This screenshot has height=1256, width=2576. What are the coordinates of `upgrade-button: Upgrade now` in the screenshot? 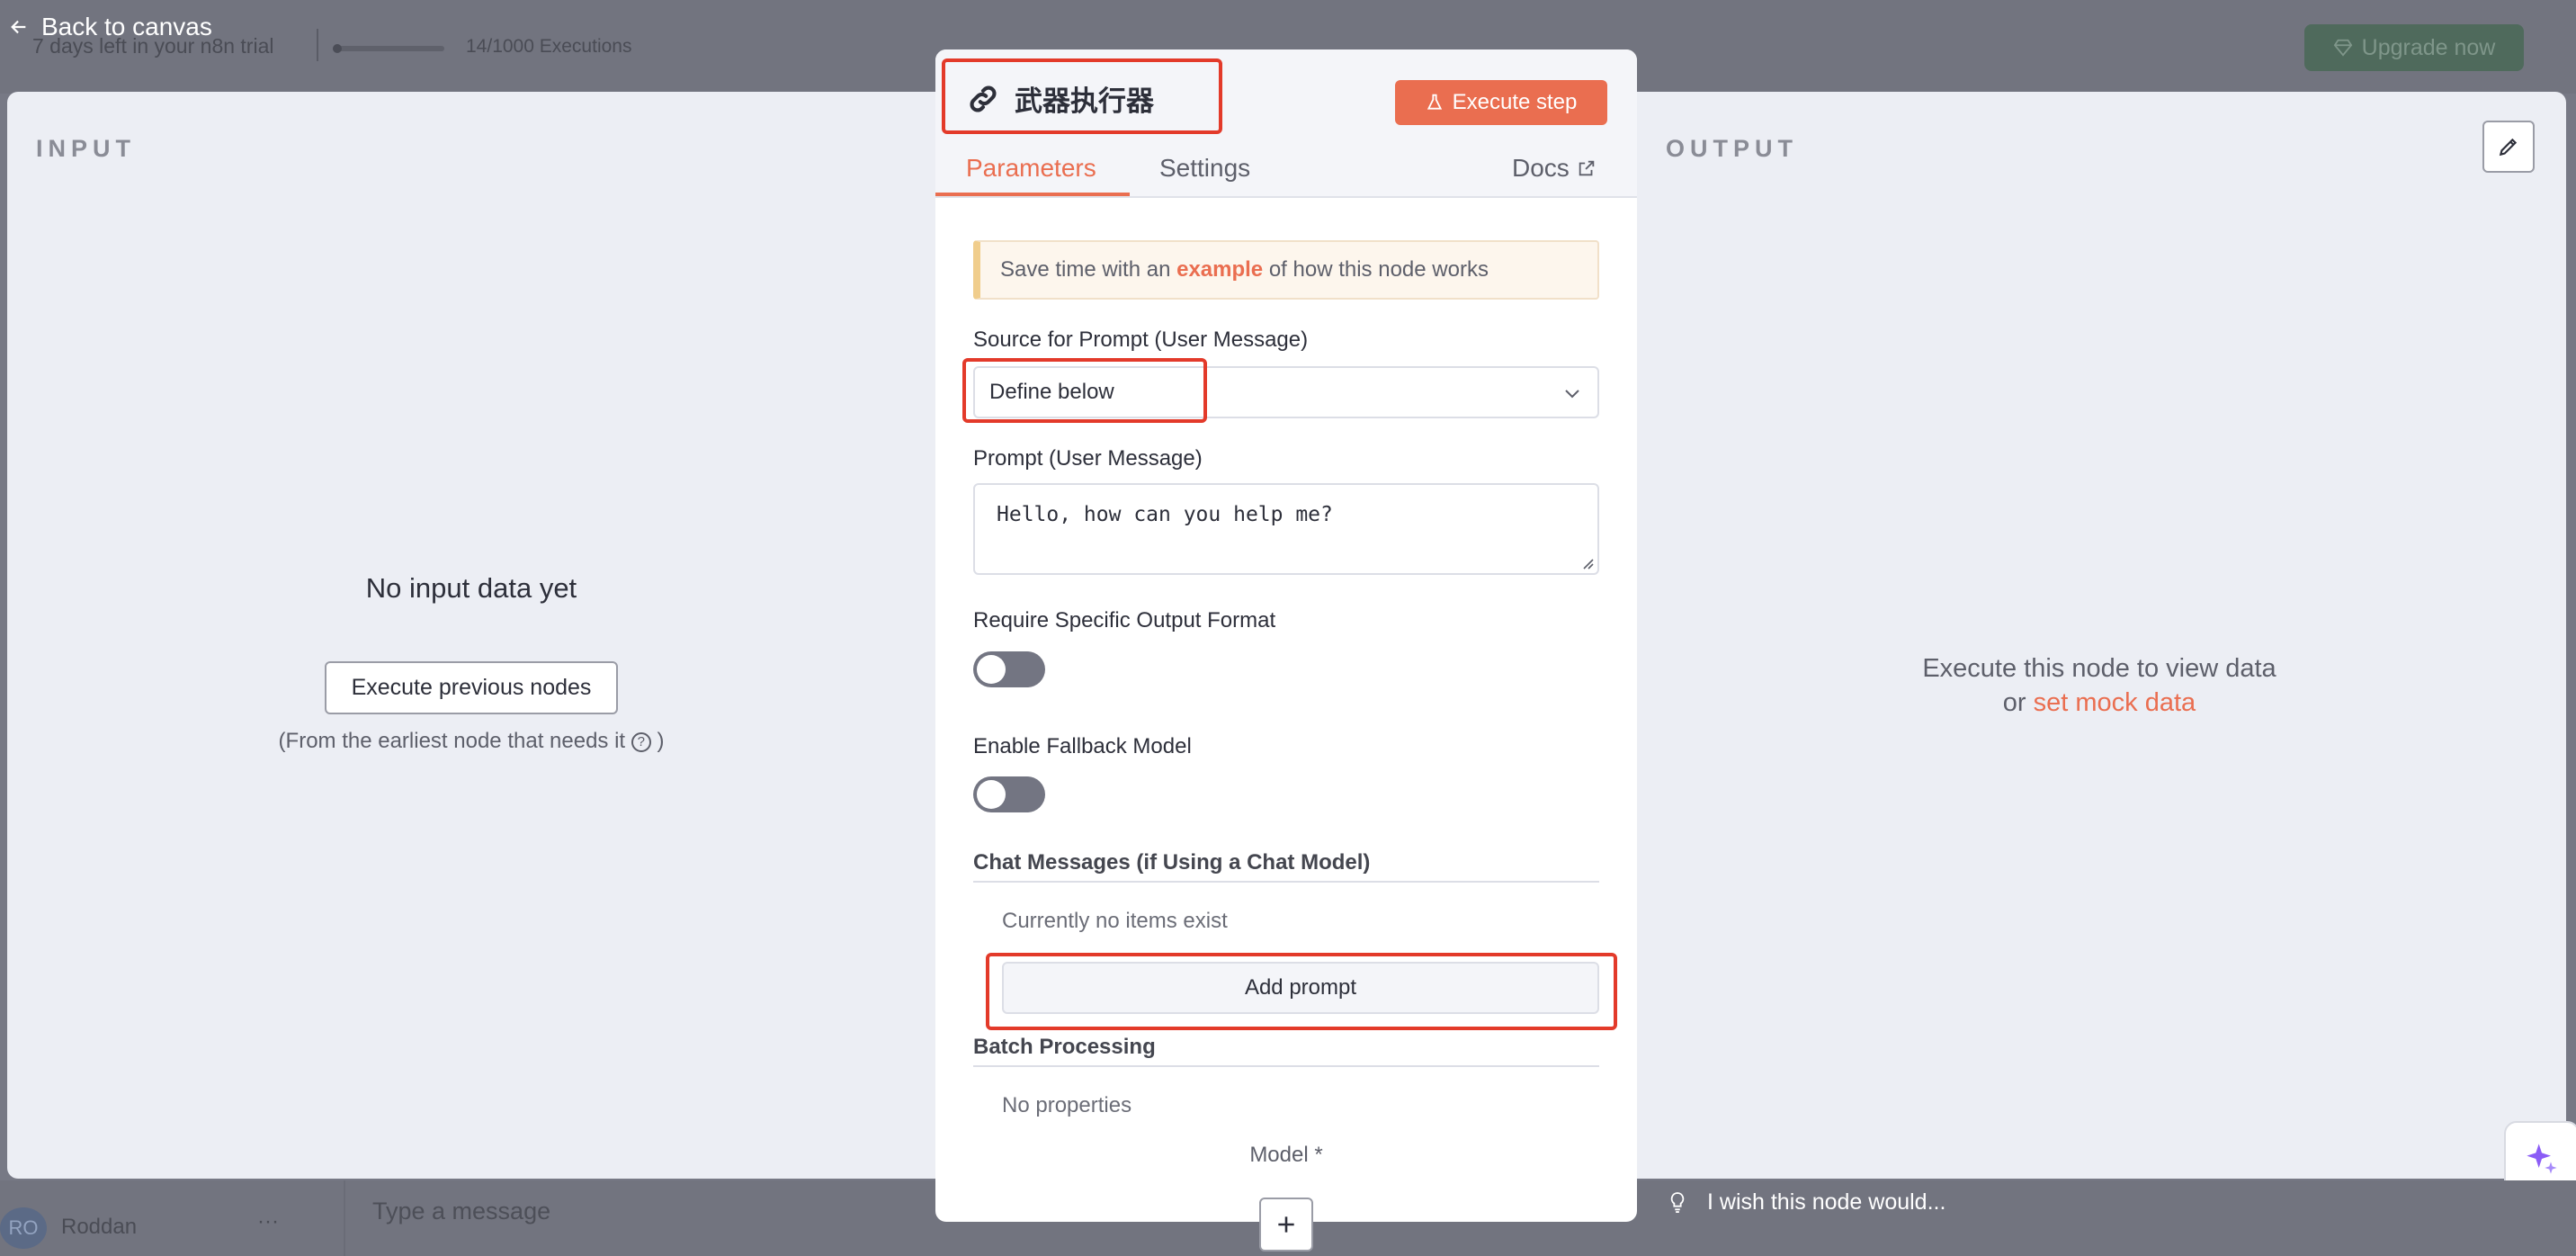 It's located at (2414, 47).